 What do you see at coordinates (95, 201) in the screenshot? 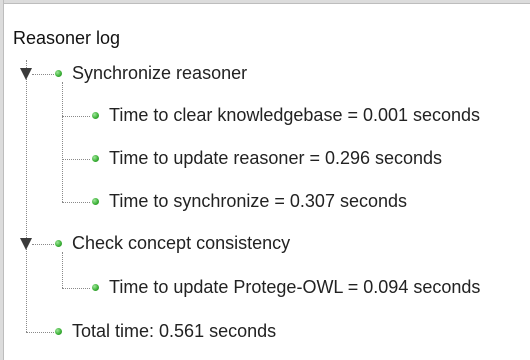
I see `child-3-node-icon` at bounding box center [95, 201].